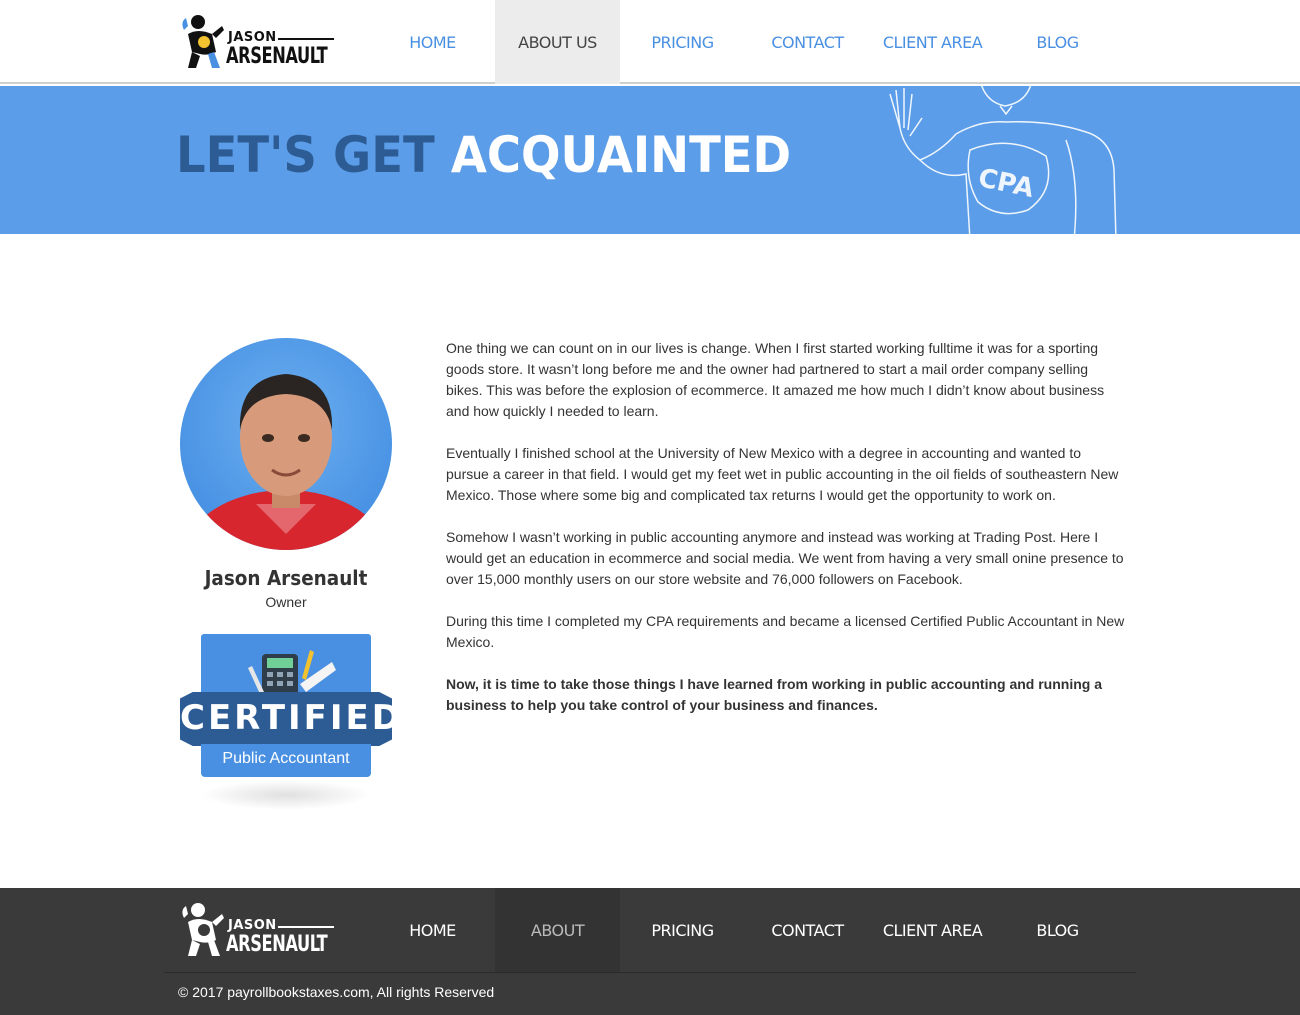 This screenshot has width=1300, height=1015. Describe the element at coordinates (286, 462) in the screenshot. I see `owner-portrait-icon` at that location.